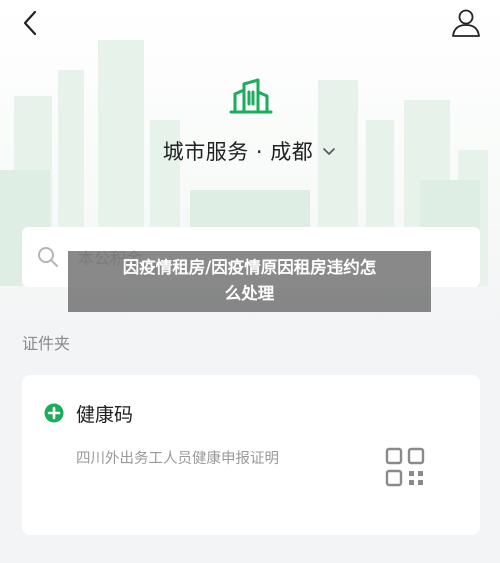 The width and height of the screenshot is (500, 563). What do you see at coordinates (249, 267) in the screenshot?
I see `banner-line-1: 因疫情租房/因疫情原因租房违约怎` at bounding box center [249, 267].